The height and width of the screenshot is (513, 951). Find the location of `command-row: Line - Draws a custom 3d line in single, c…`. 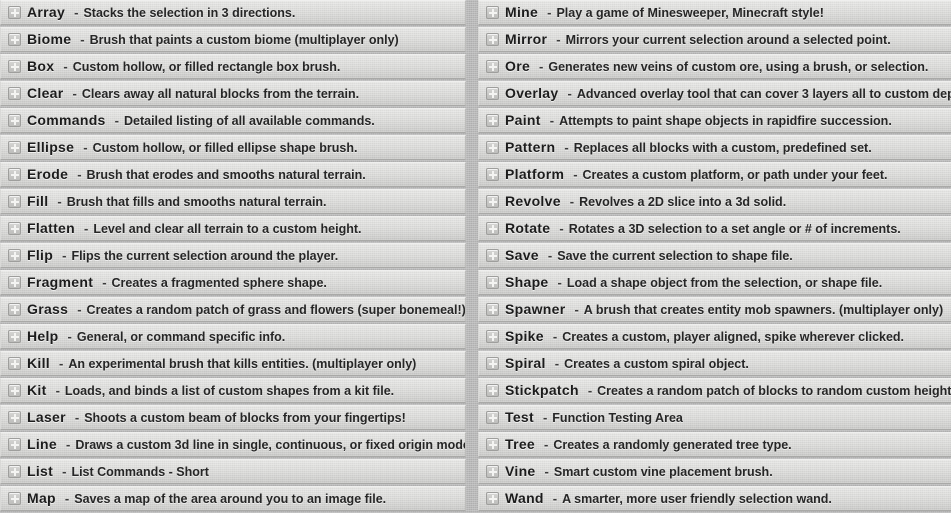

command-row: Line - Draws a custom 3d line in single, c… is located at coordinates (233, 444).